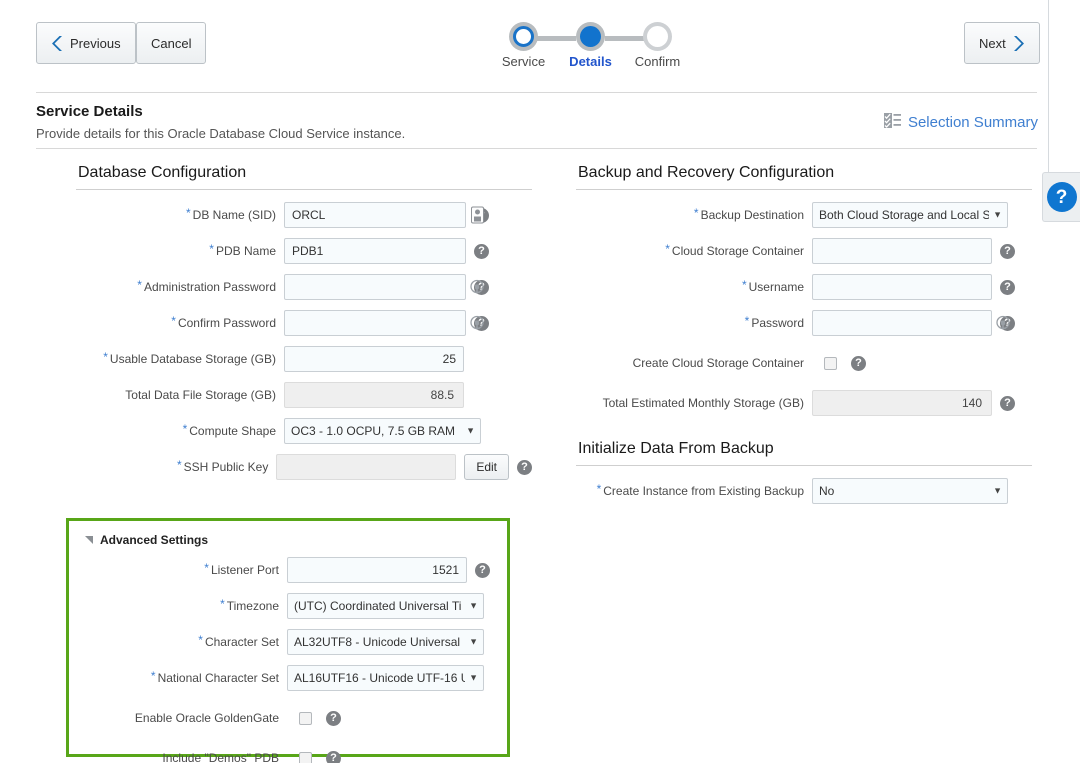 This screenshot has width=1080, height=763. Describe the element at coordinates (252, 606) in the screenshot. I see `timezone-label: Timezone` at that location.